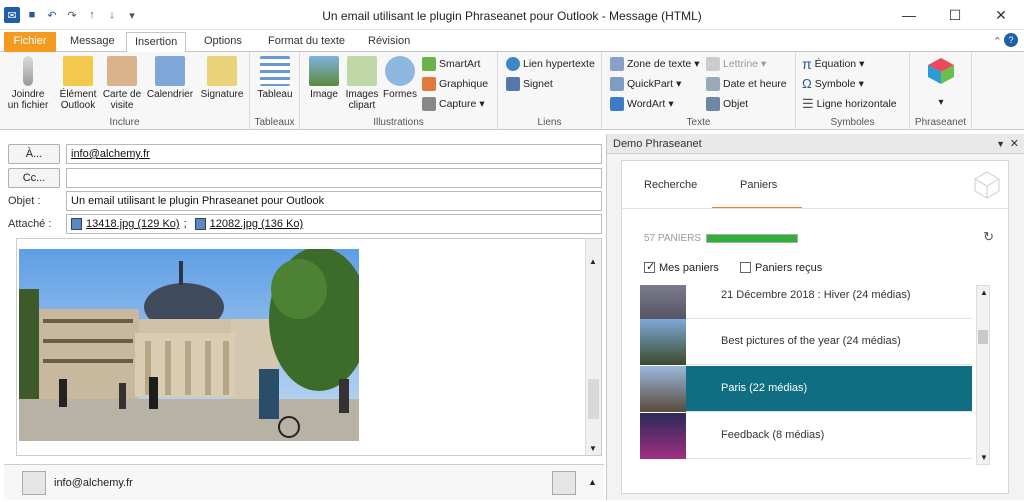 The height and width of the screenshot is (502, 1024). I want to click on list-item: Paris (22 médias), so click(806, 389).